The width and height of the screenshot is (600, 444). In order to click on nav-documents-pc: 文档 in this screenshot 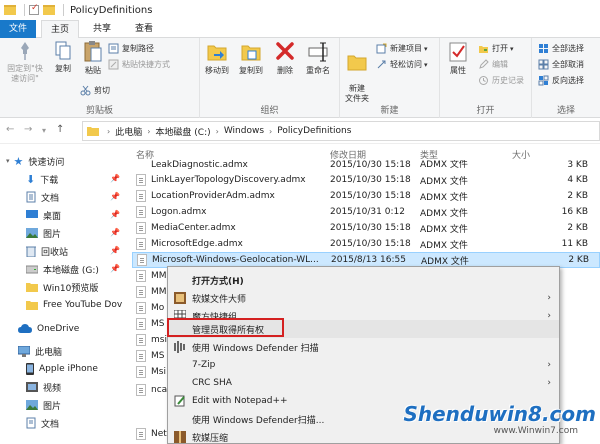, I will do `click(42, 423)`.